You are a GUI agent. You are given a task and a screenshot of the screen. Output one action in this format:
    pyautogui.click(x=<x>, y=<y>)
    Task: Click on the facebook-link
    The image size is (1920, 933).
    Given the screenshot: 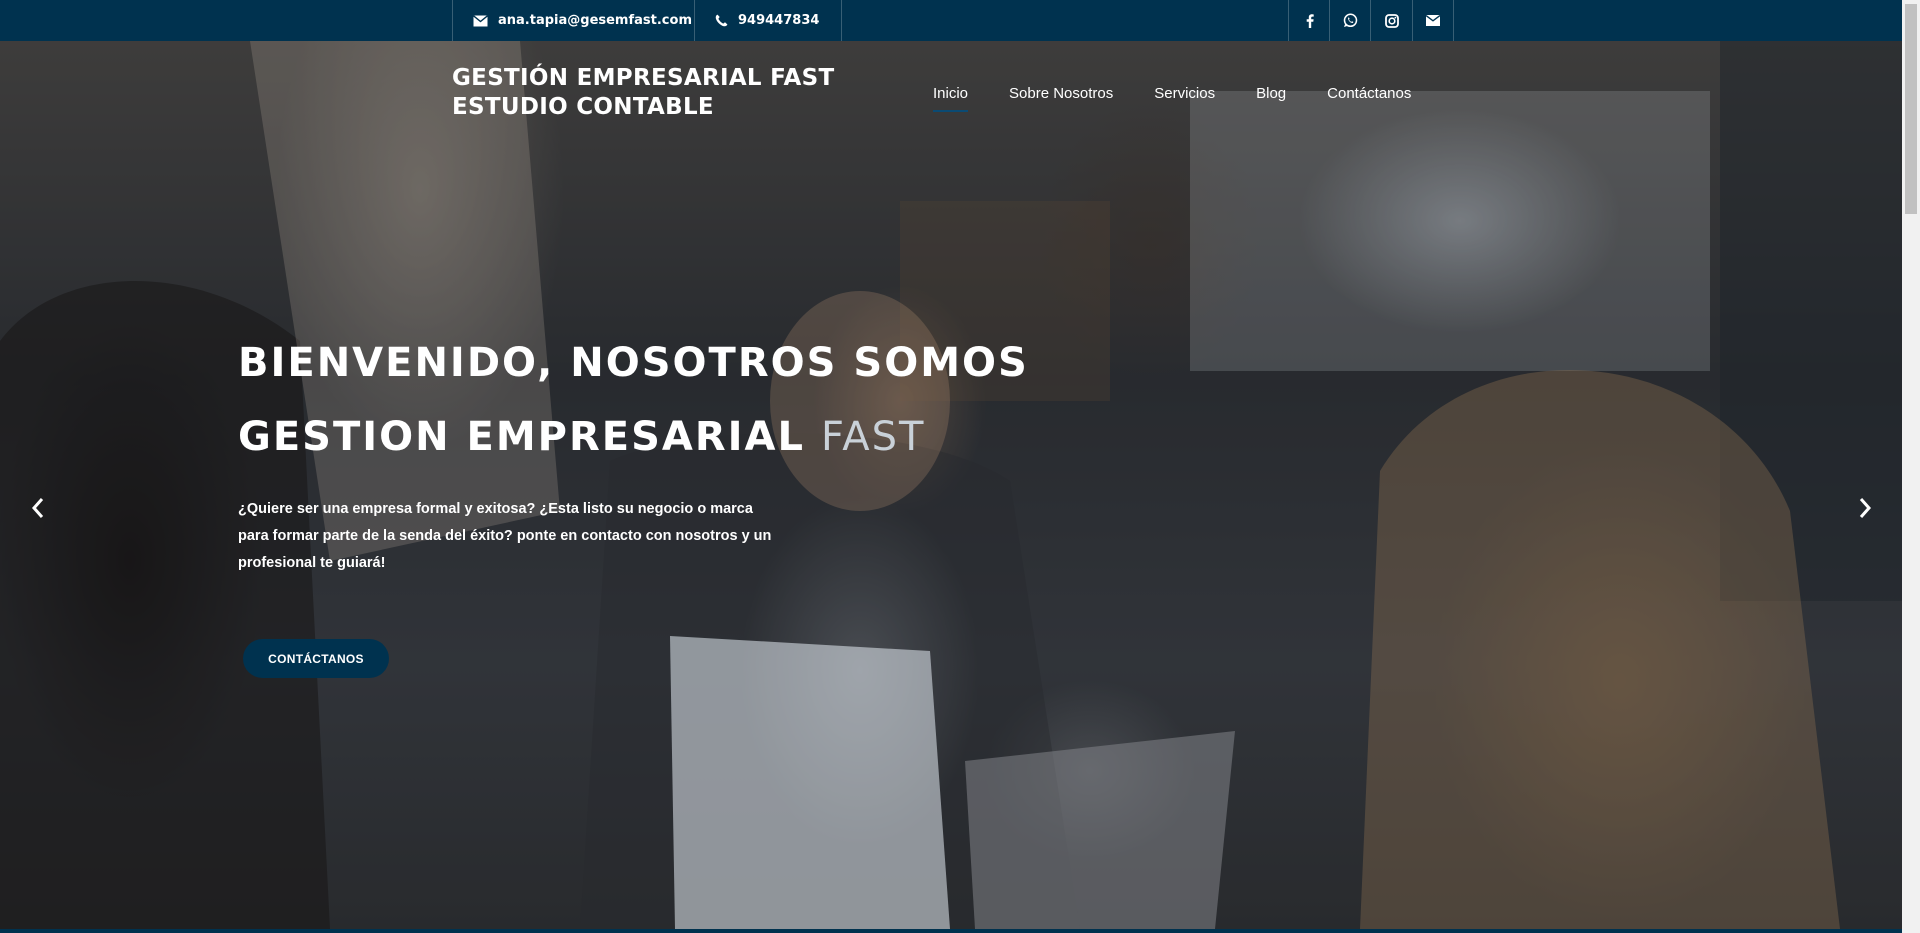 What is the action you would take?
    pyautogui.click(x=1309, y=20)
    